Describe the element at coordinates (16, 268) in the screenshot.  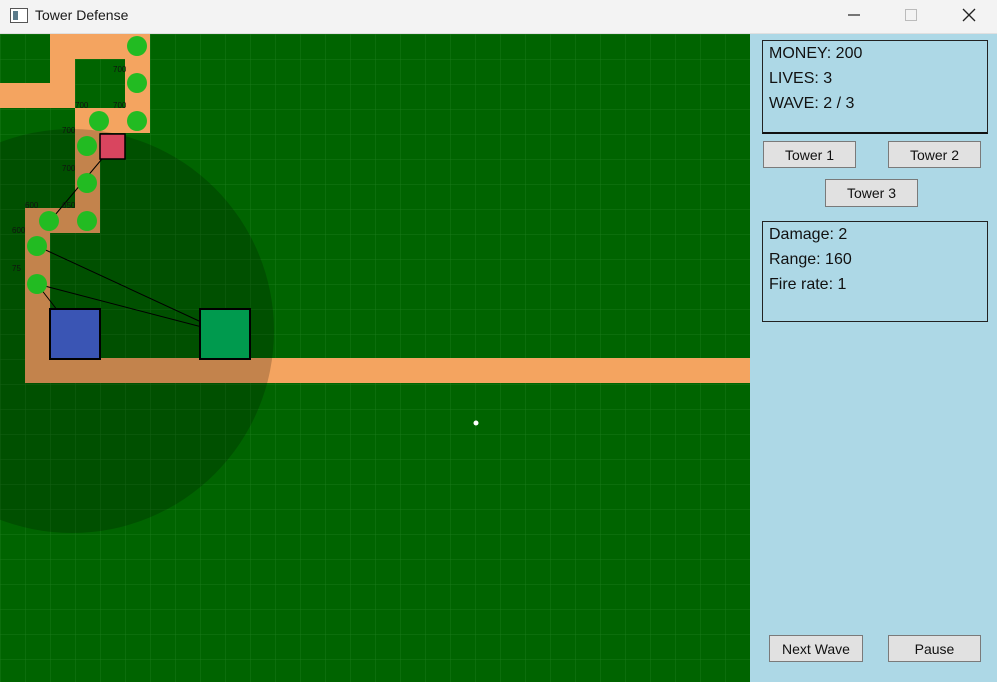
I see `hp-label: 75` at that location.